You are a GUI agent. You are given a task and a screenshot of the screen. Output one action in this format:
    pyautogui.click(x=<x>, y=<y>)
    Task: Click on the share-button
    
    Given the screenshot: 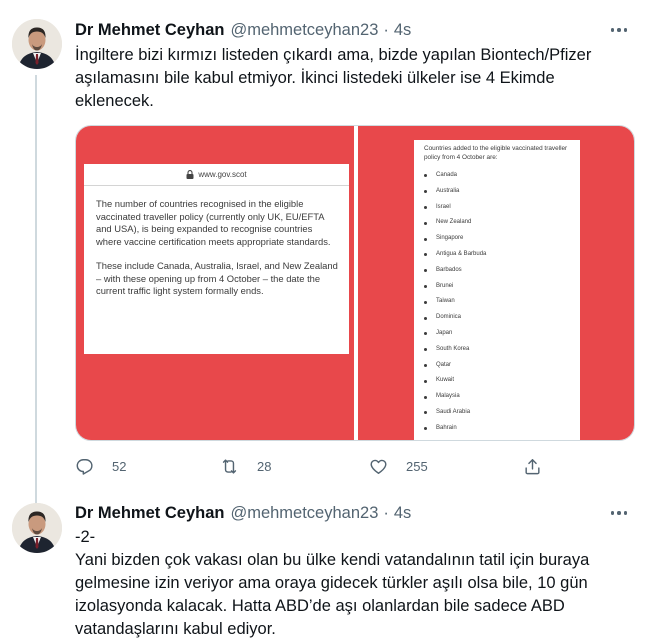 What is the action you would take?
    pyautogui.click(x=532, y=466)
    